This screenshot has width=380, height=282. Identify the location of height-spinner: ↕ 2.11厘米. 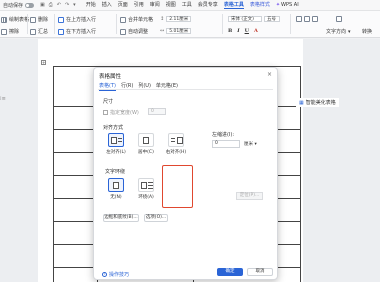
(176, 19).